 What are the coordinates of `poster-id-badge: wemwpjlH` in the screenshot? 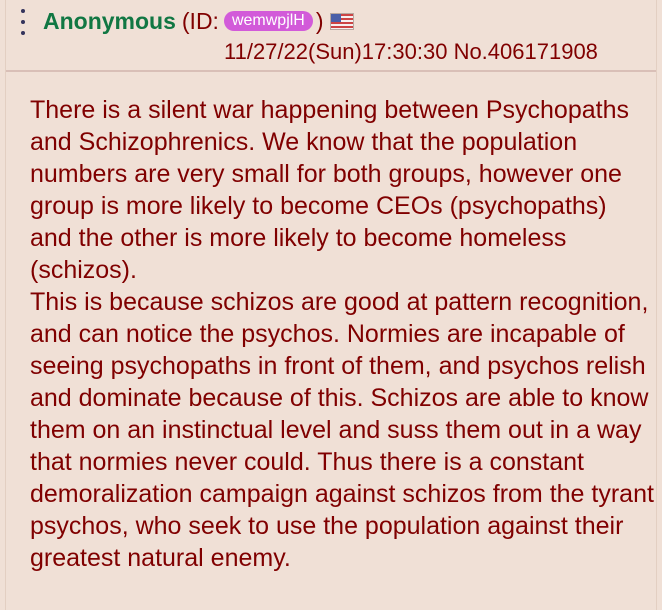 It's located at (268, 21).